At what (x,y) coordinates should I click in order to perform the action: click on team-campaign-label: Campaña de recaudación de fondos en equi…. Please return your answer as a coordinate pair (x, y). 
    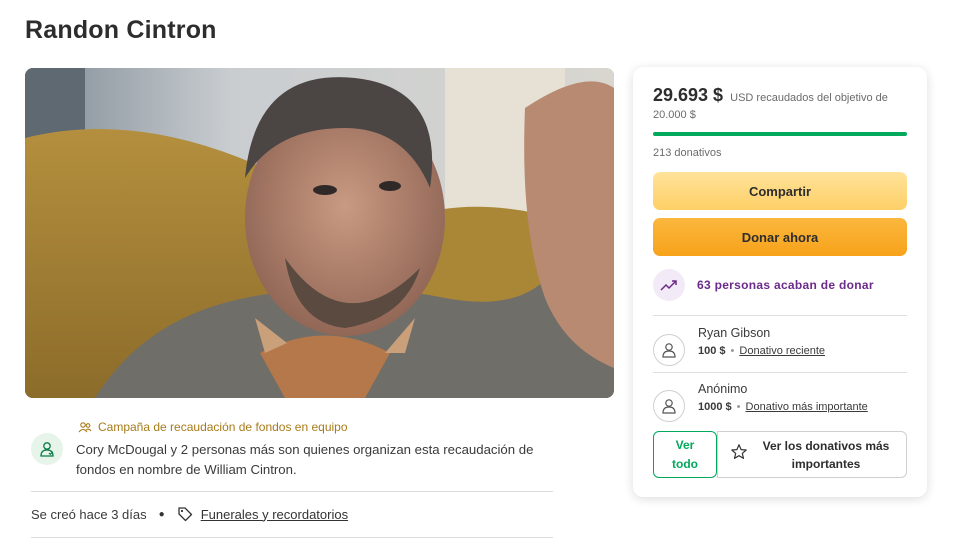
    Looking at the image, I should click on (223, 427).